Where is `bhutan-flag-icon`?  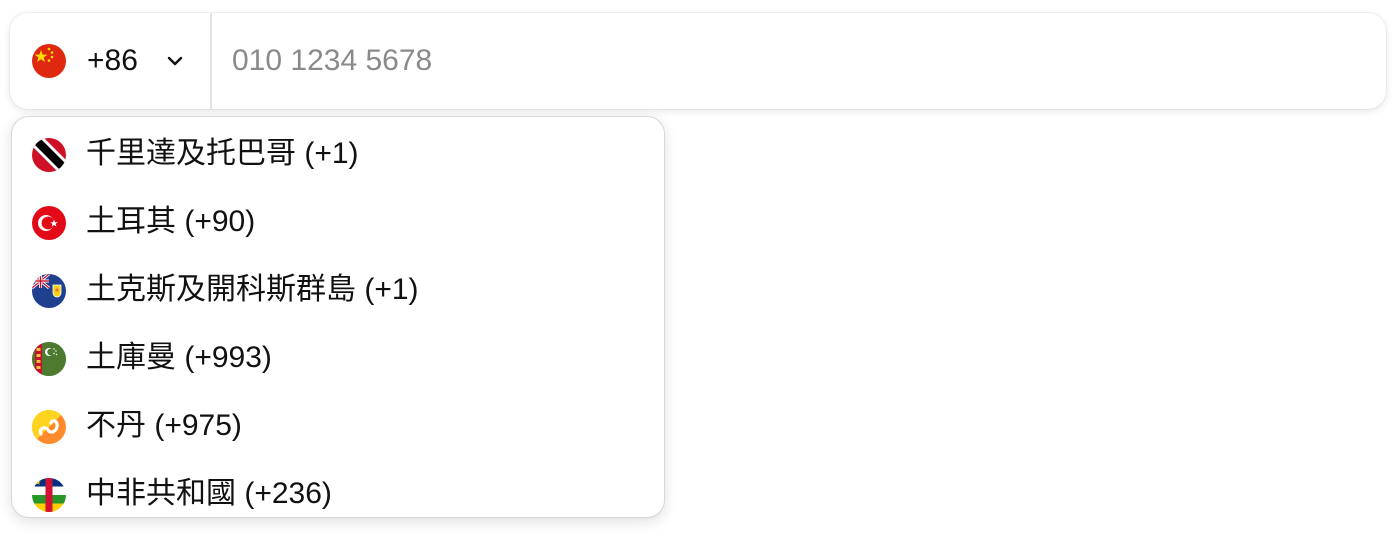
bhutan-flag-icon is located at coordinates (49, 427).